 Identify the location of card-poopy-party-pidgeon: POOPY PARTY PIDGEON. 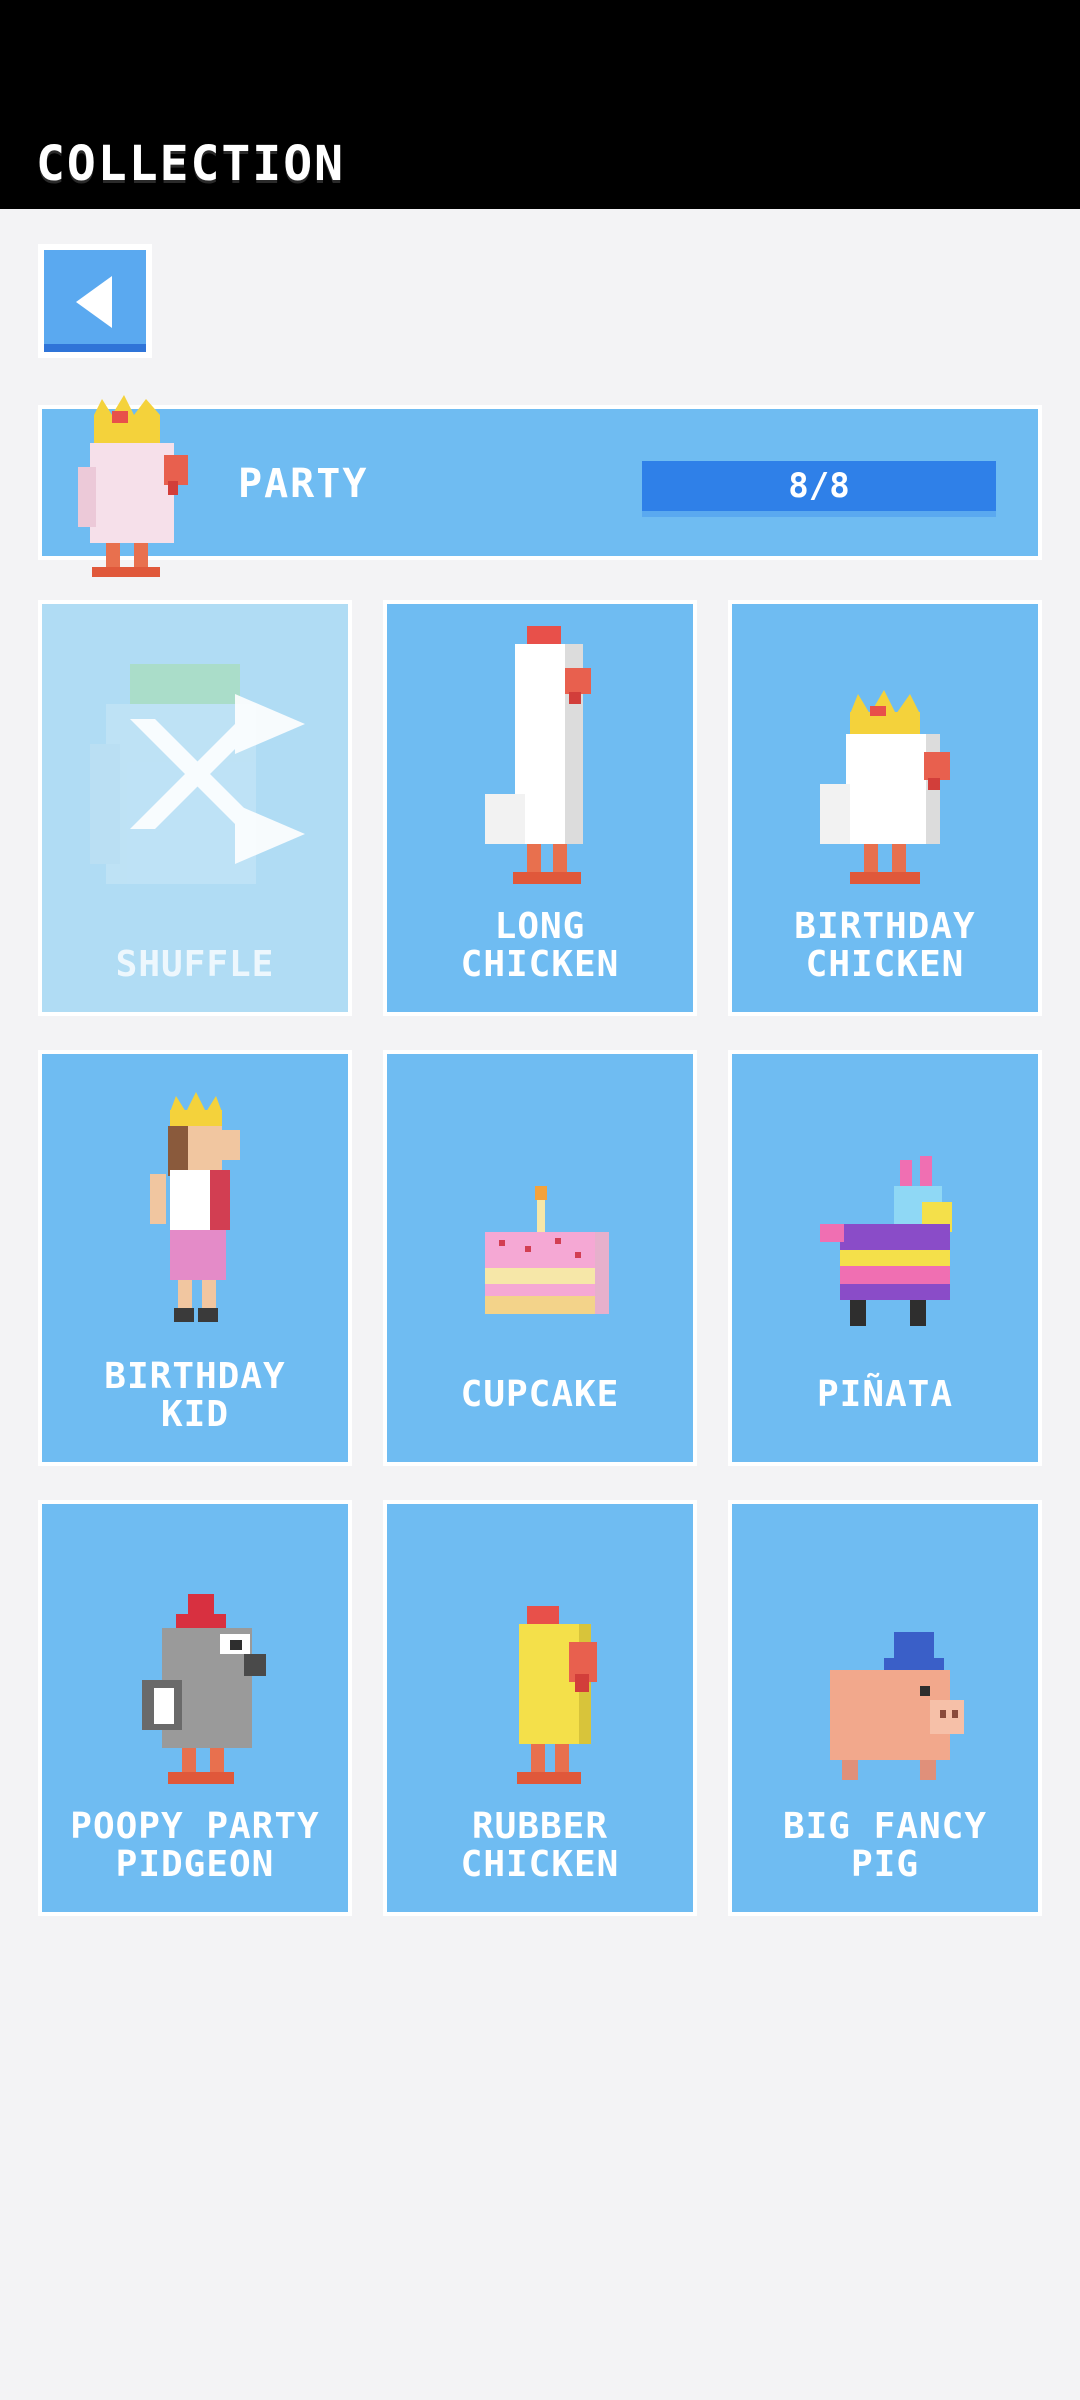
(195, 1708).